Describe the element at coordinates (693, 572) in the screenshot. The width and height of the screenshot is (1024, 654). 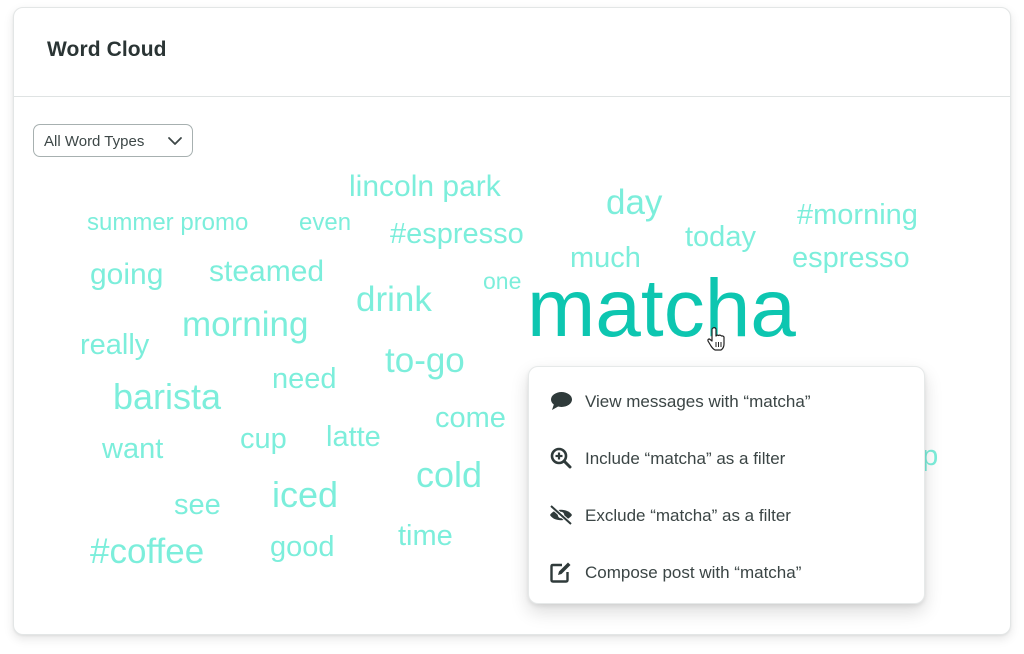
I see `menu-item-label: Compose post with “matcha”` at that location.